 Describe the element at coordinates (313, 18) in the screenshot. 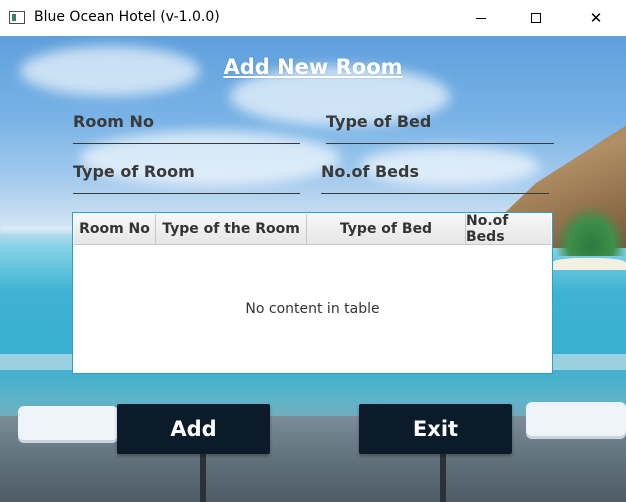

I see `window-titlebar: Blue Ocean Hotel (v-1.0.0) ✕` at that location.